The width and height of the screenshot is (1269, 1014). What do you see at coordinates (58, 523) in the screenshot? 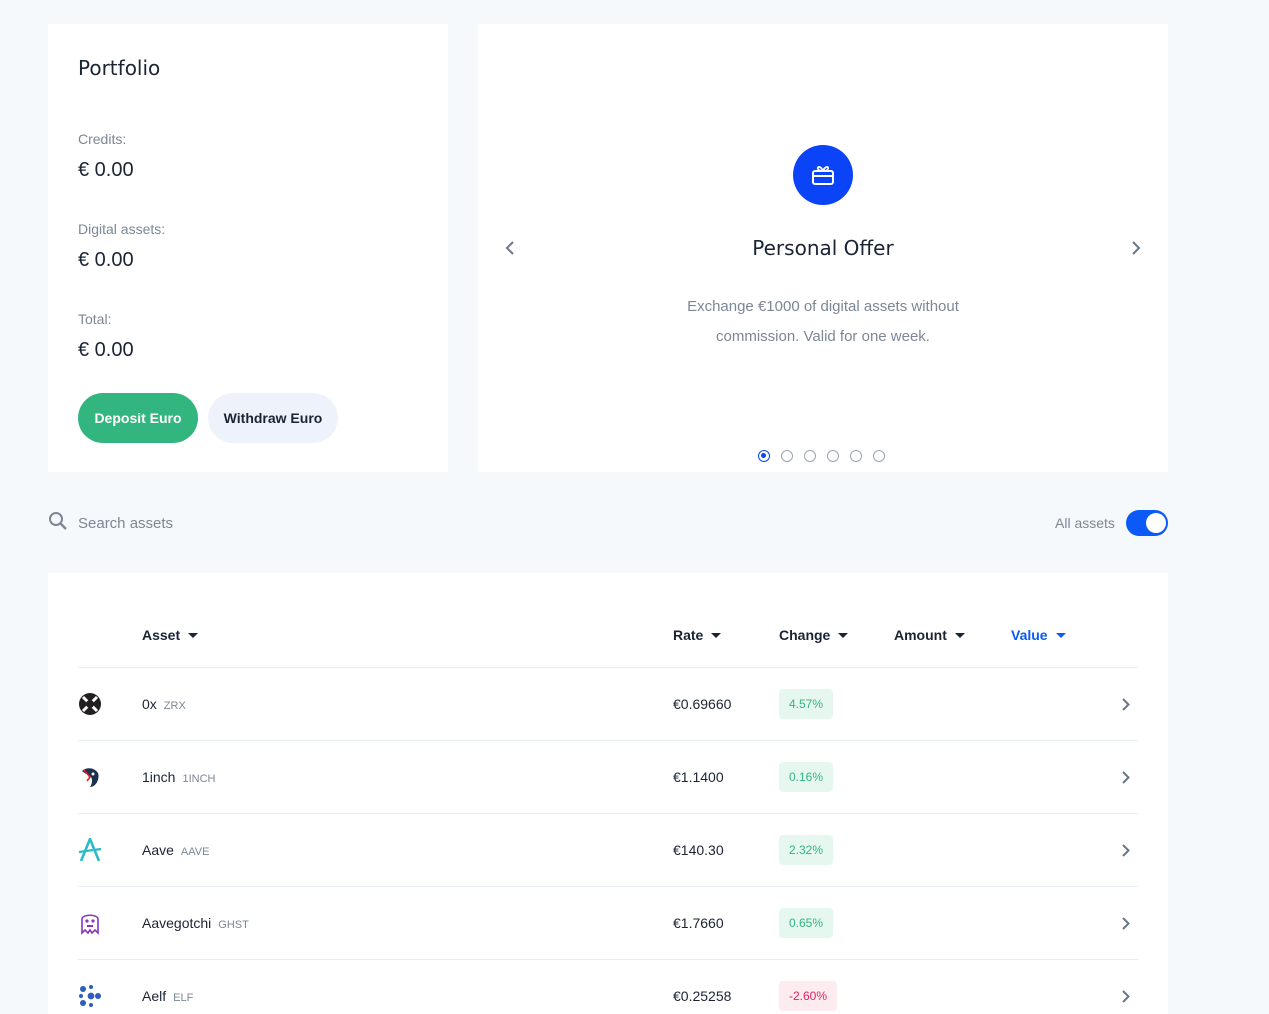
I see `search-icon` at bounding box center [58, 523].